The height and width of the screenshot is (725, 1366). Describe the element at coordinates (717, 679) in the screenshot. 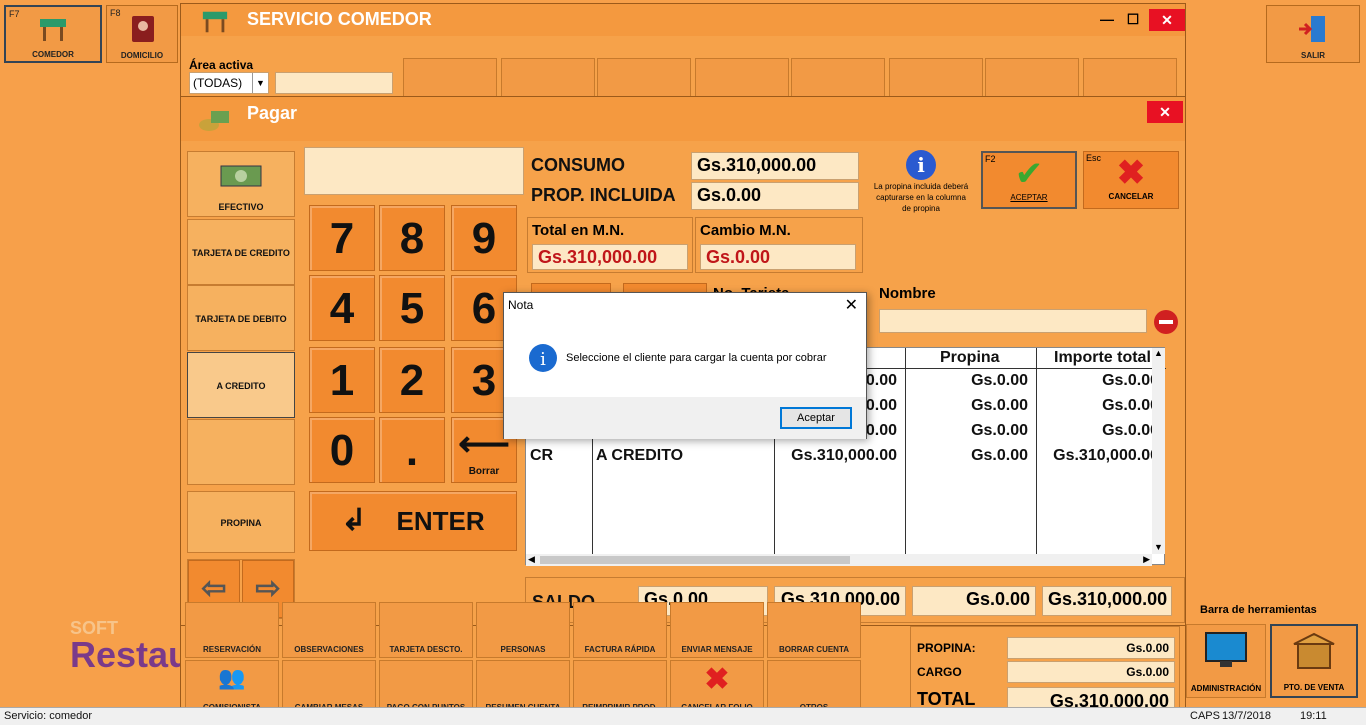

I see `cancel-x-icon: ✖` at that location.